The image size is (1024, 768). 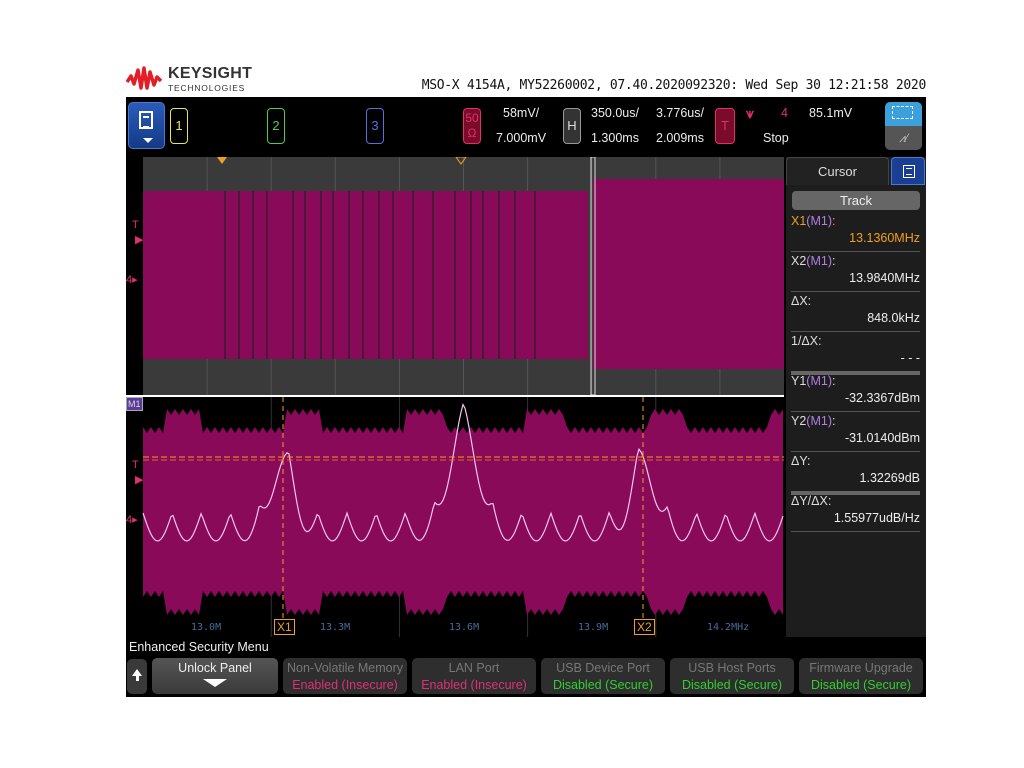 What do you see at coordinates (206, 627) in the screenshot?
I see `freq-tick-label: 13.0M` at bounding box center [206, 627].